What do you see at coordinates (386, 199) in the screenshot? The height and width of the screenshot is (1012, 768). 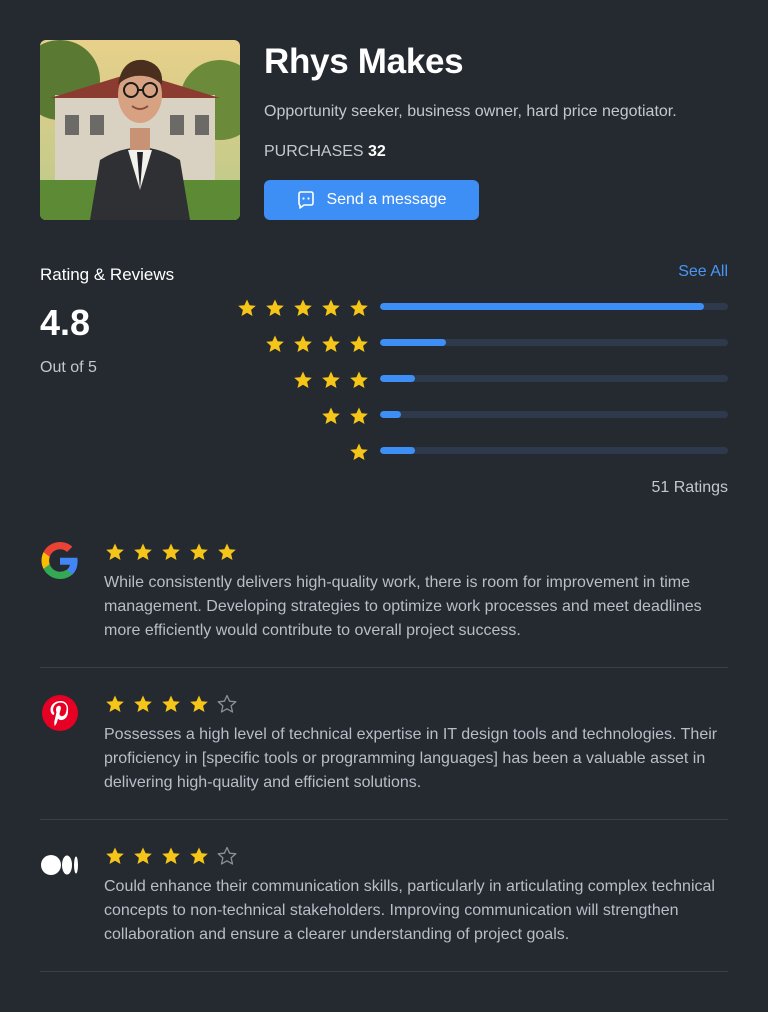 I see `send-message-label: Send a message` at bounding box center [386, 199].